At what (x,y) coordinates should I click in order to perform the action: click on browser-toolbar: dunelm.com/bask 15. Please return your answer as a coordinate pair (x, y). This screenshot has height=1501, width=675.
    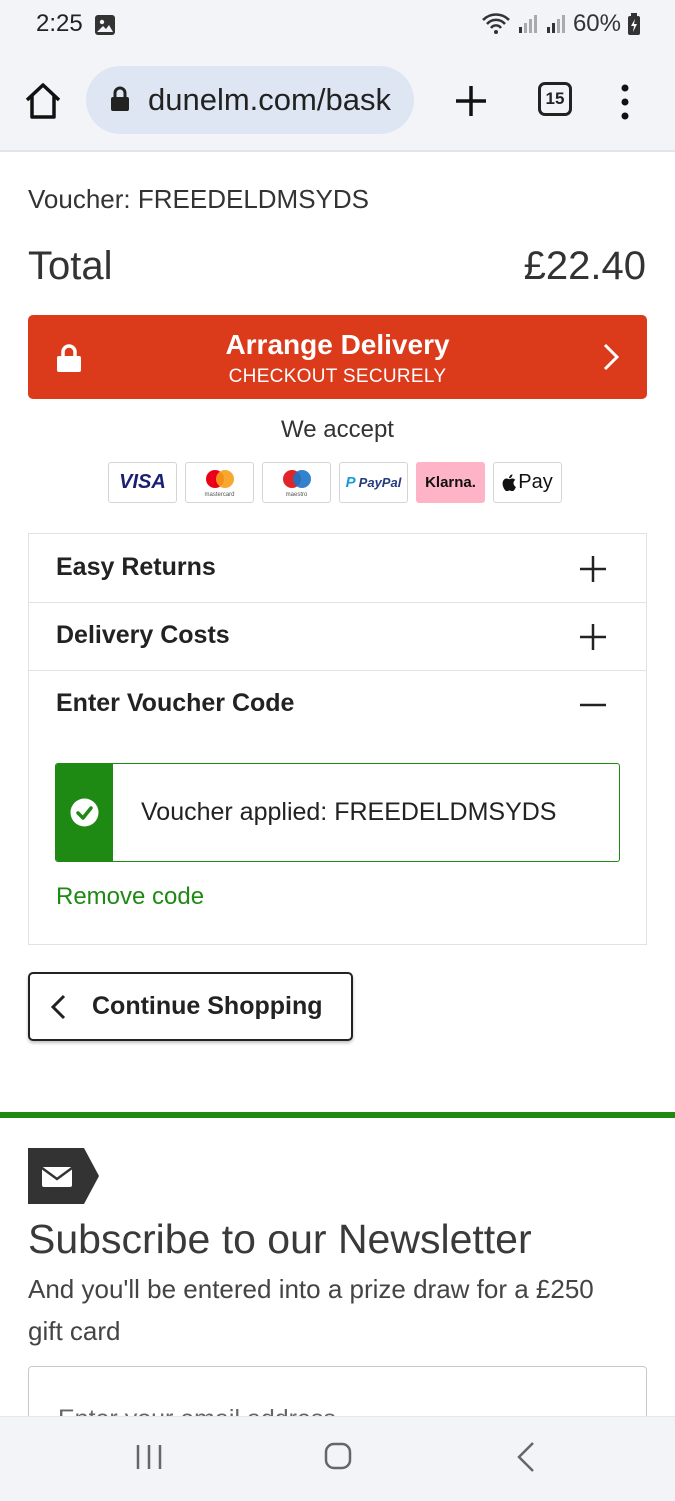
    Looking at the image, I should click on (337, 102).